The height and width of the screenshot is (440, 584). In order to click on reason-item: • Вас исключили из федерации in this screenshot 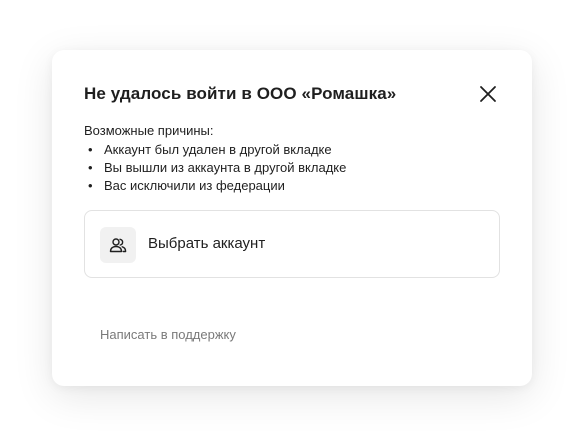, I will do `click(217, 186)`.